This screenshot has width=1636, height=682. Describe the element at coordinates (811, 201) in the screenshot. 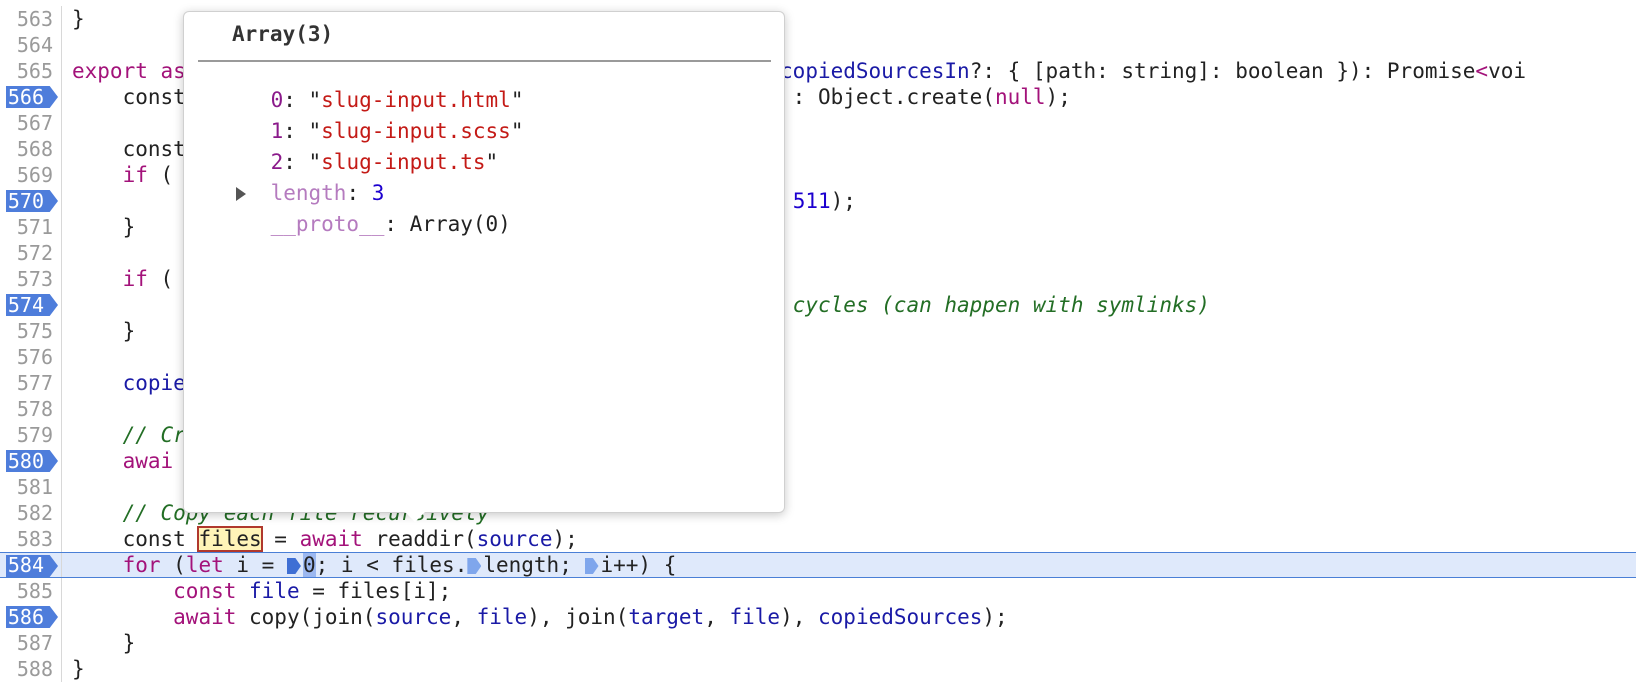

I see `code-token: 511` at that location.